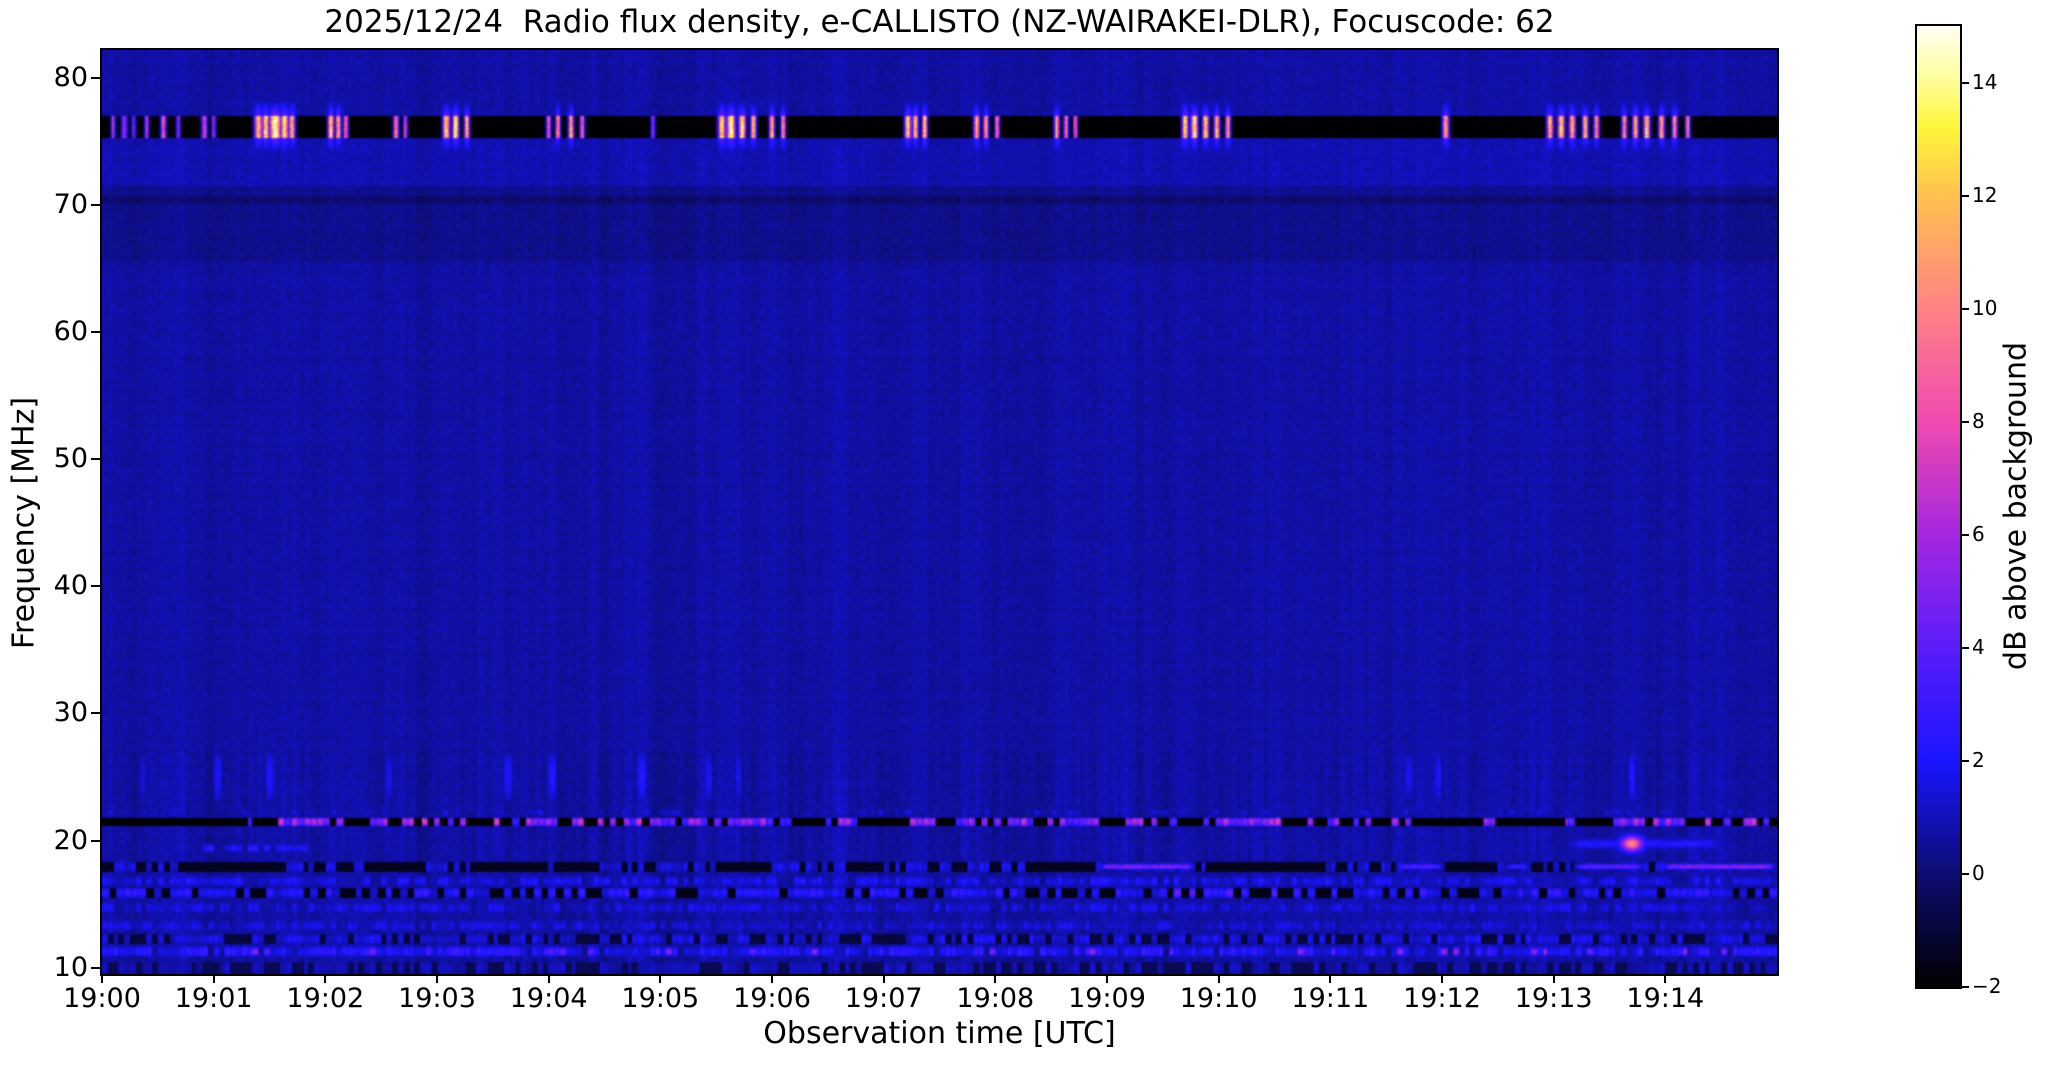 Image resolution: width=2047 pixels, height=1067 pixels. Describe the element at coordinates (24, 523) in the screenshot. I see `y-axis-label: Frequency [MHz]` at that location.